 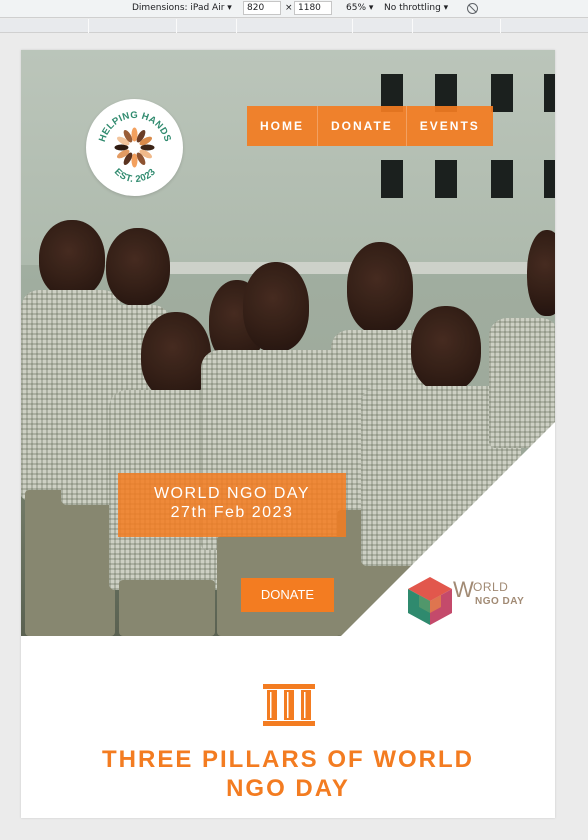 I want to click on device-dimensions-dropdown: Dimensions: iPad Air ▾, so click(x=182, y=8).